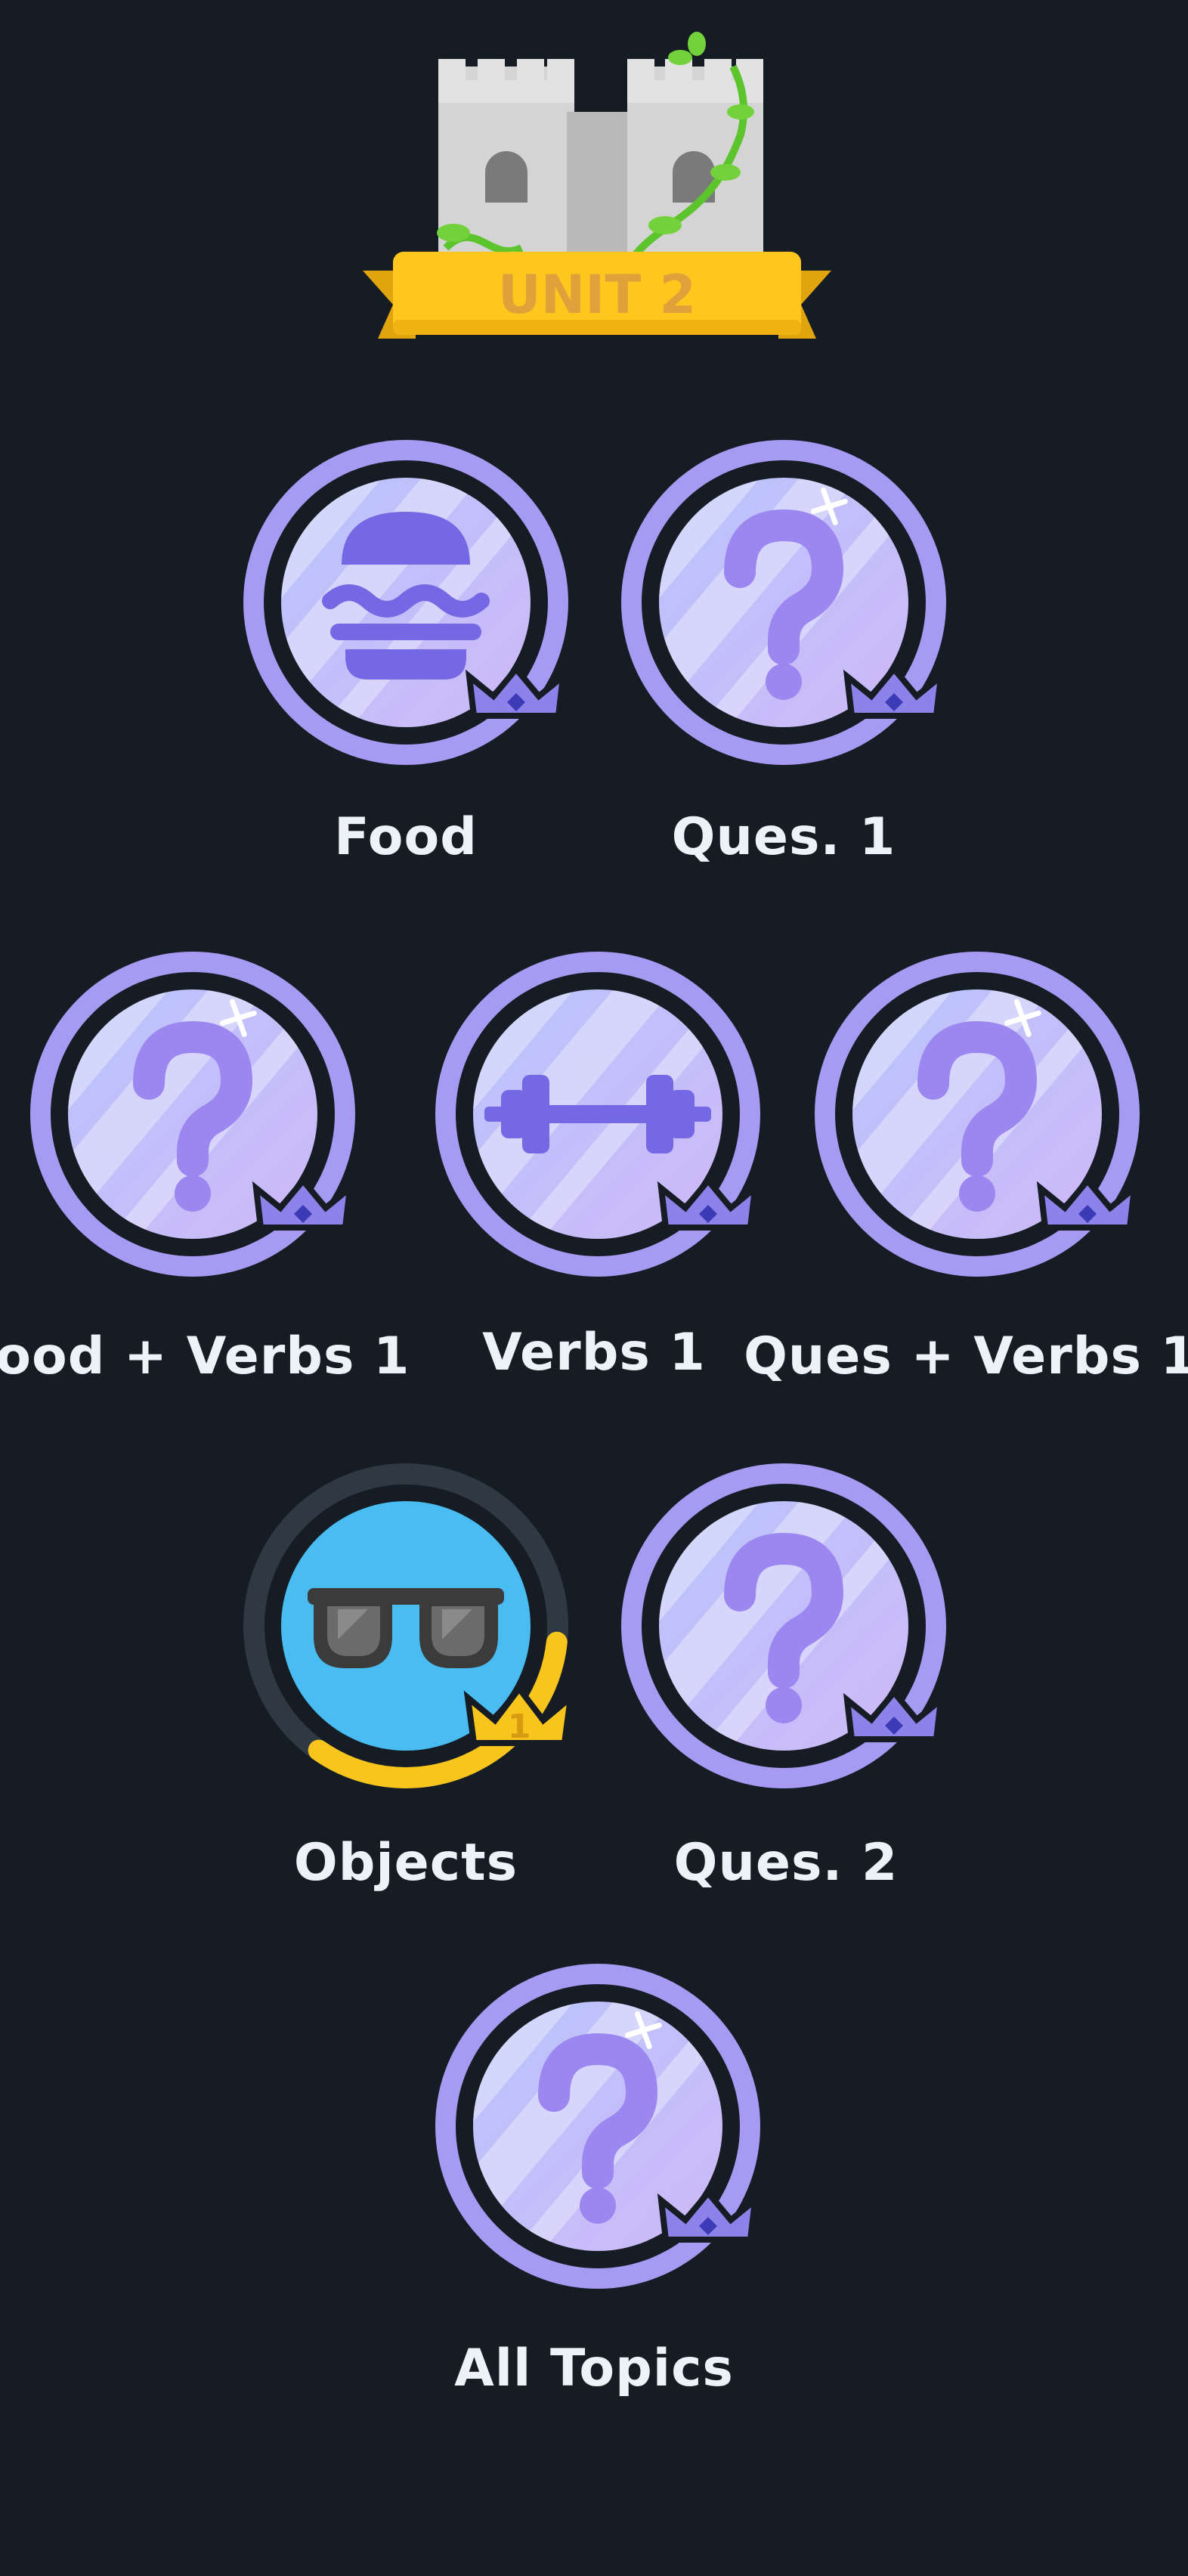  I want to click on skill-label: Ques + Verbs 1, so click(966, 1356).